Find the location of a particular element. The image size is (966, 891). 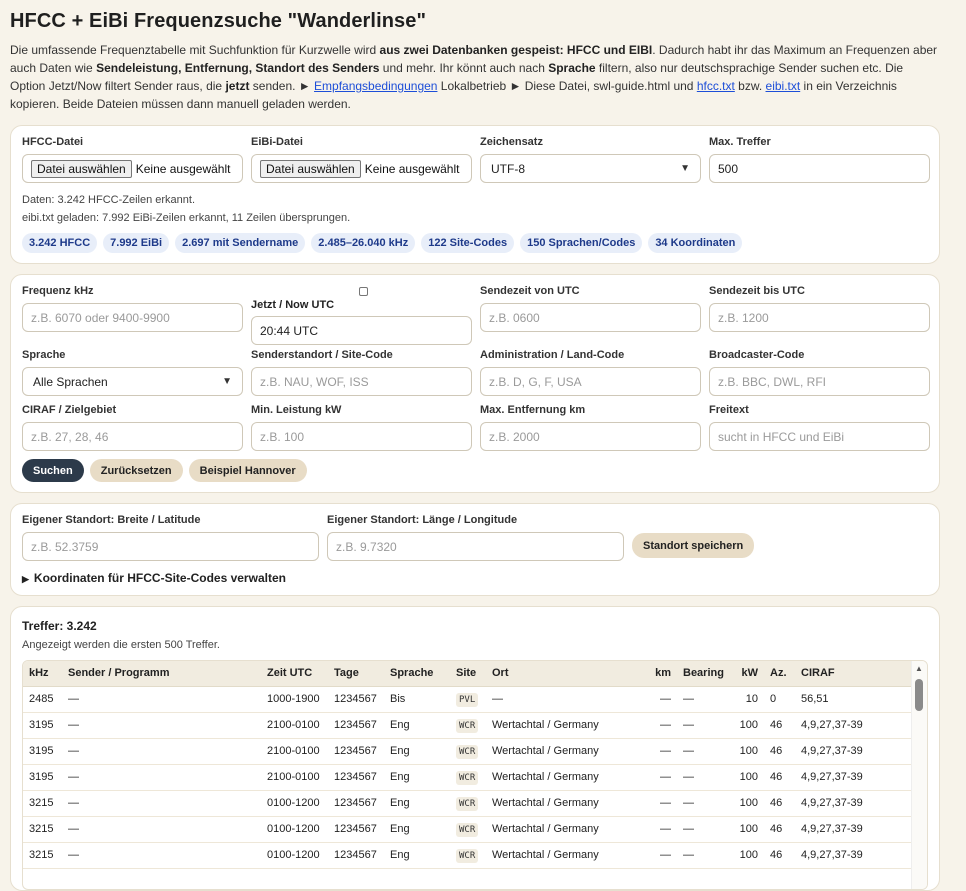

table-cell: Bis is located at coordinates (417, 699).